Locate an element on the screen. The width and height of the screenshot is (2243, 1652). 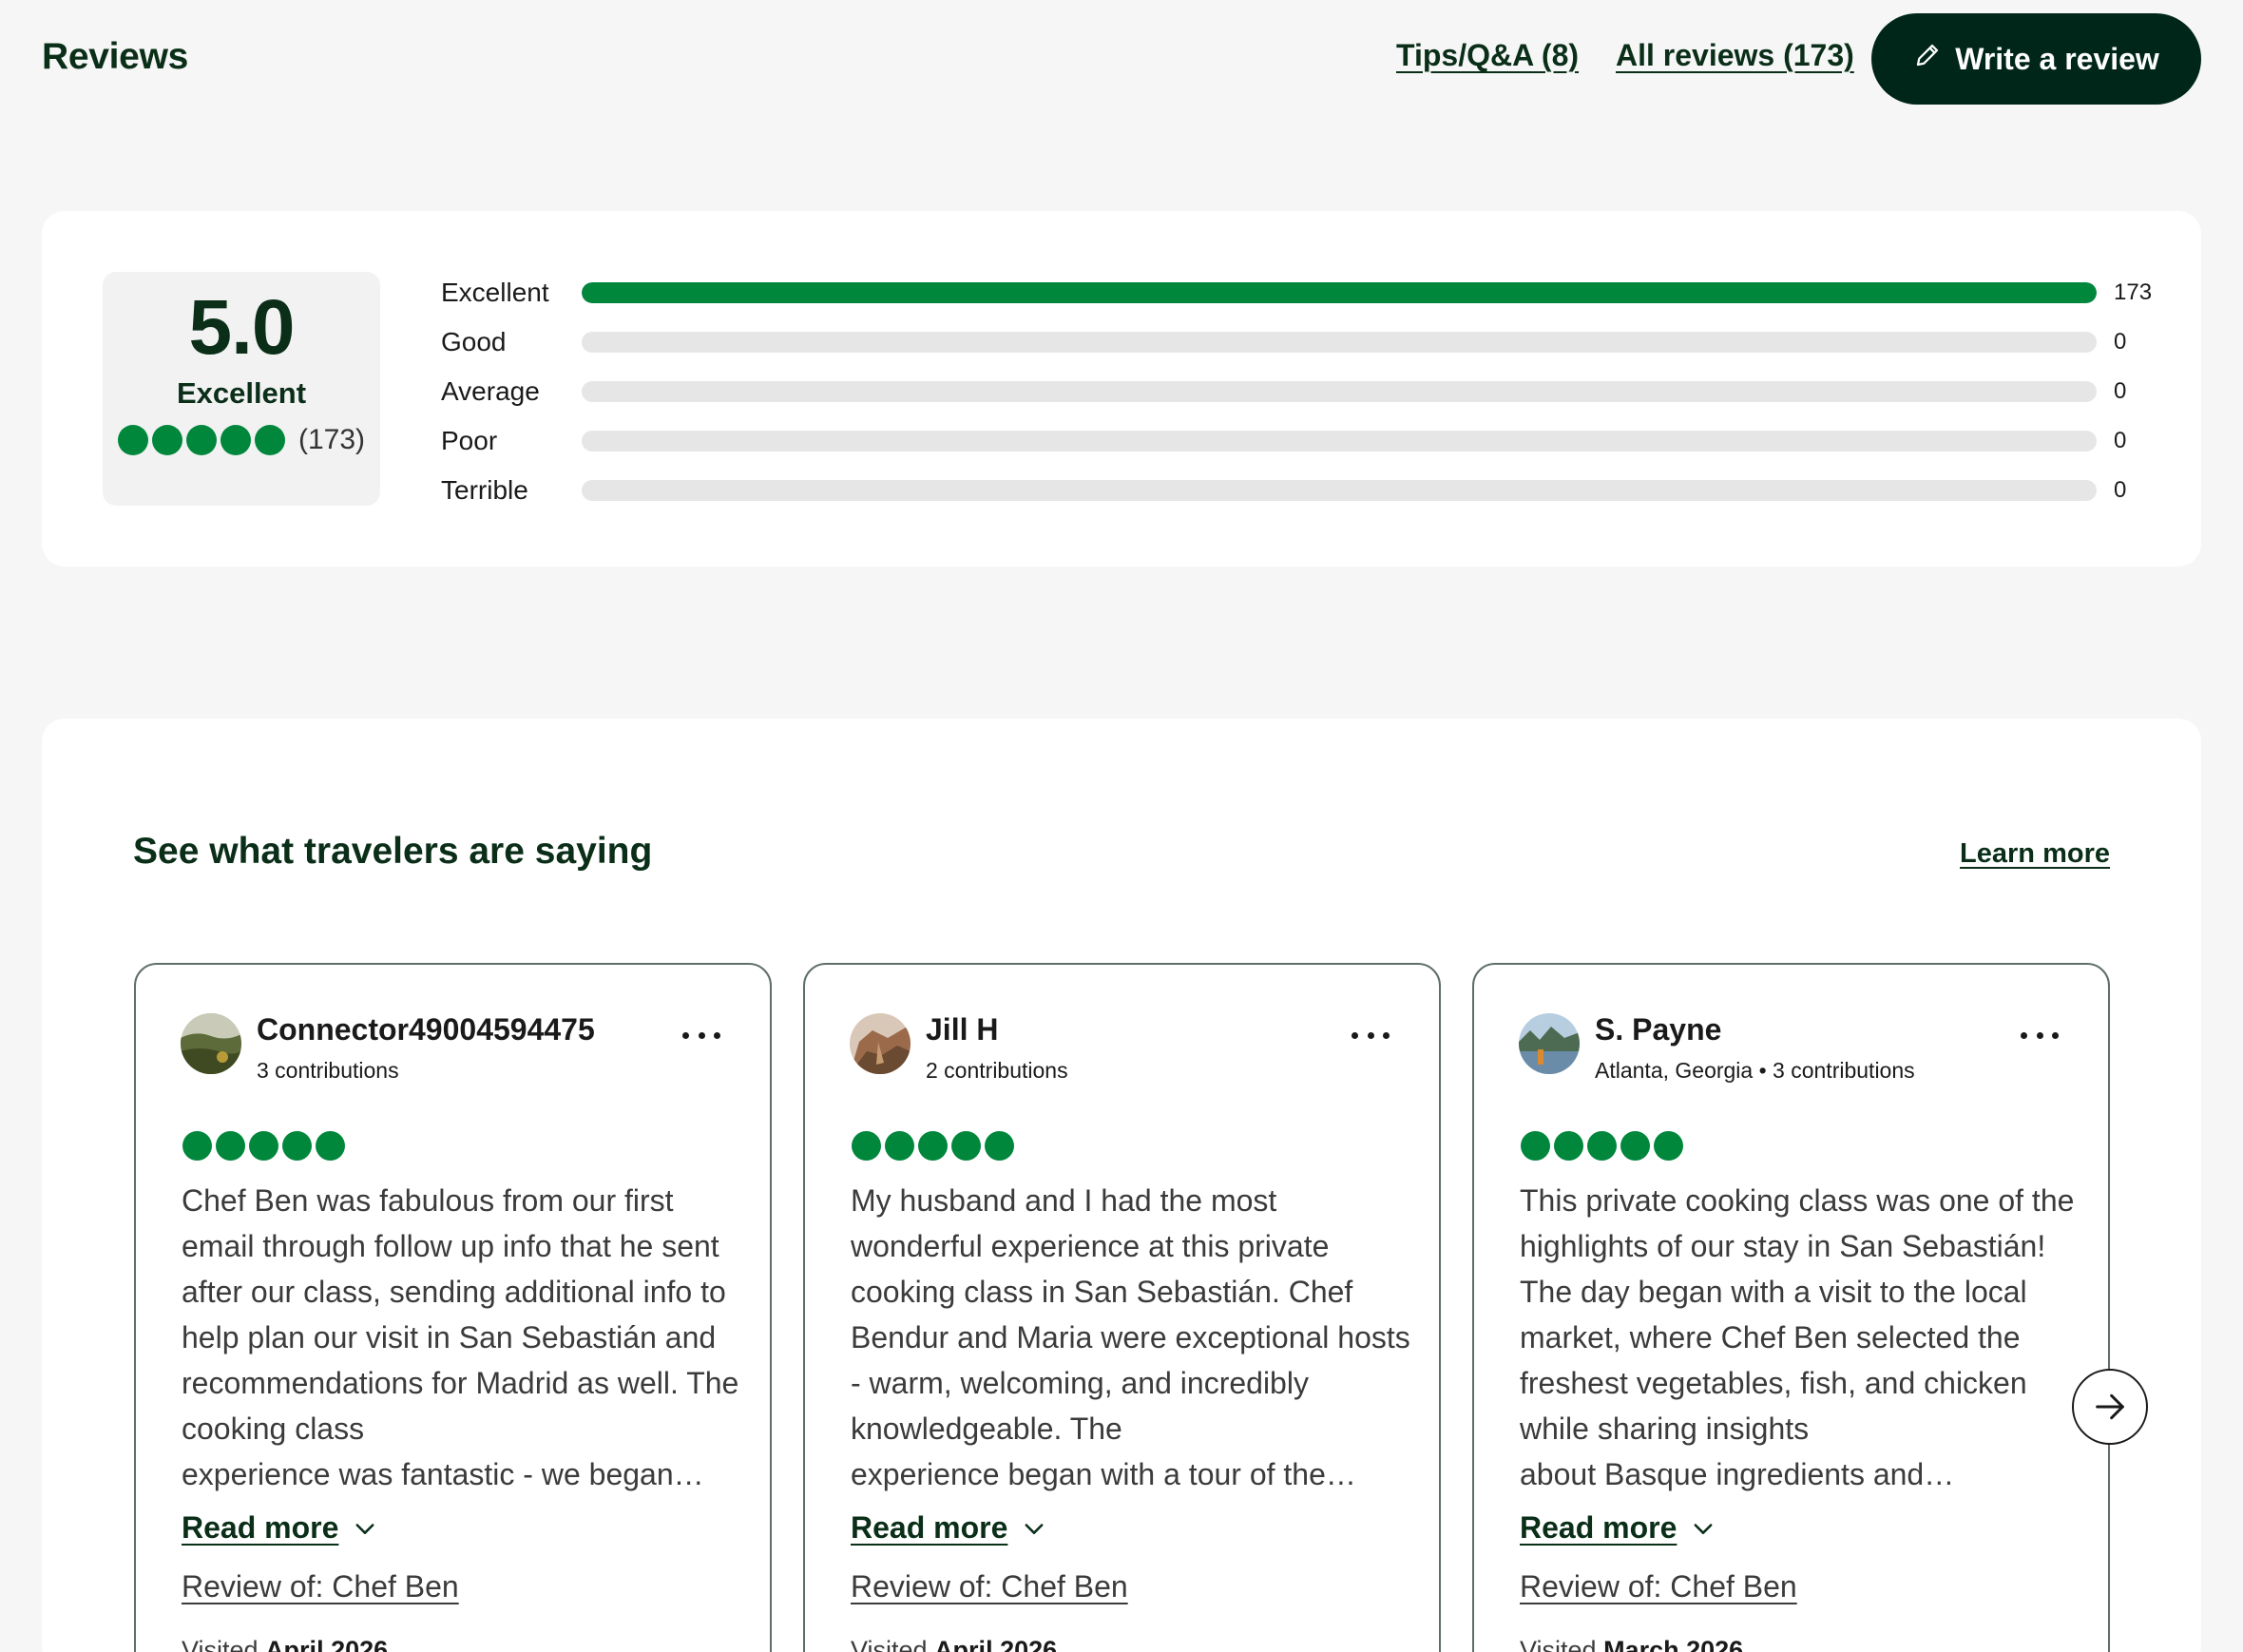
overall-score: 5.0 is located at coordinates (242, 327).